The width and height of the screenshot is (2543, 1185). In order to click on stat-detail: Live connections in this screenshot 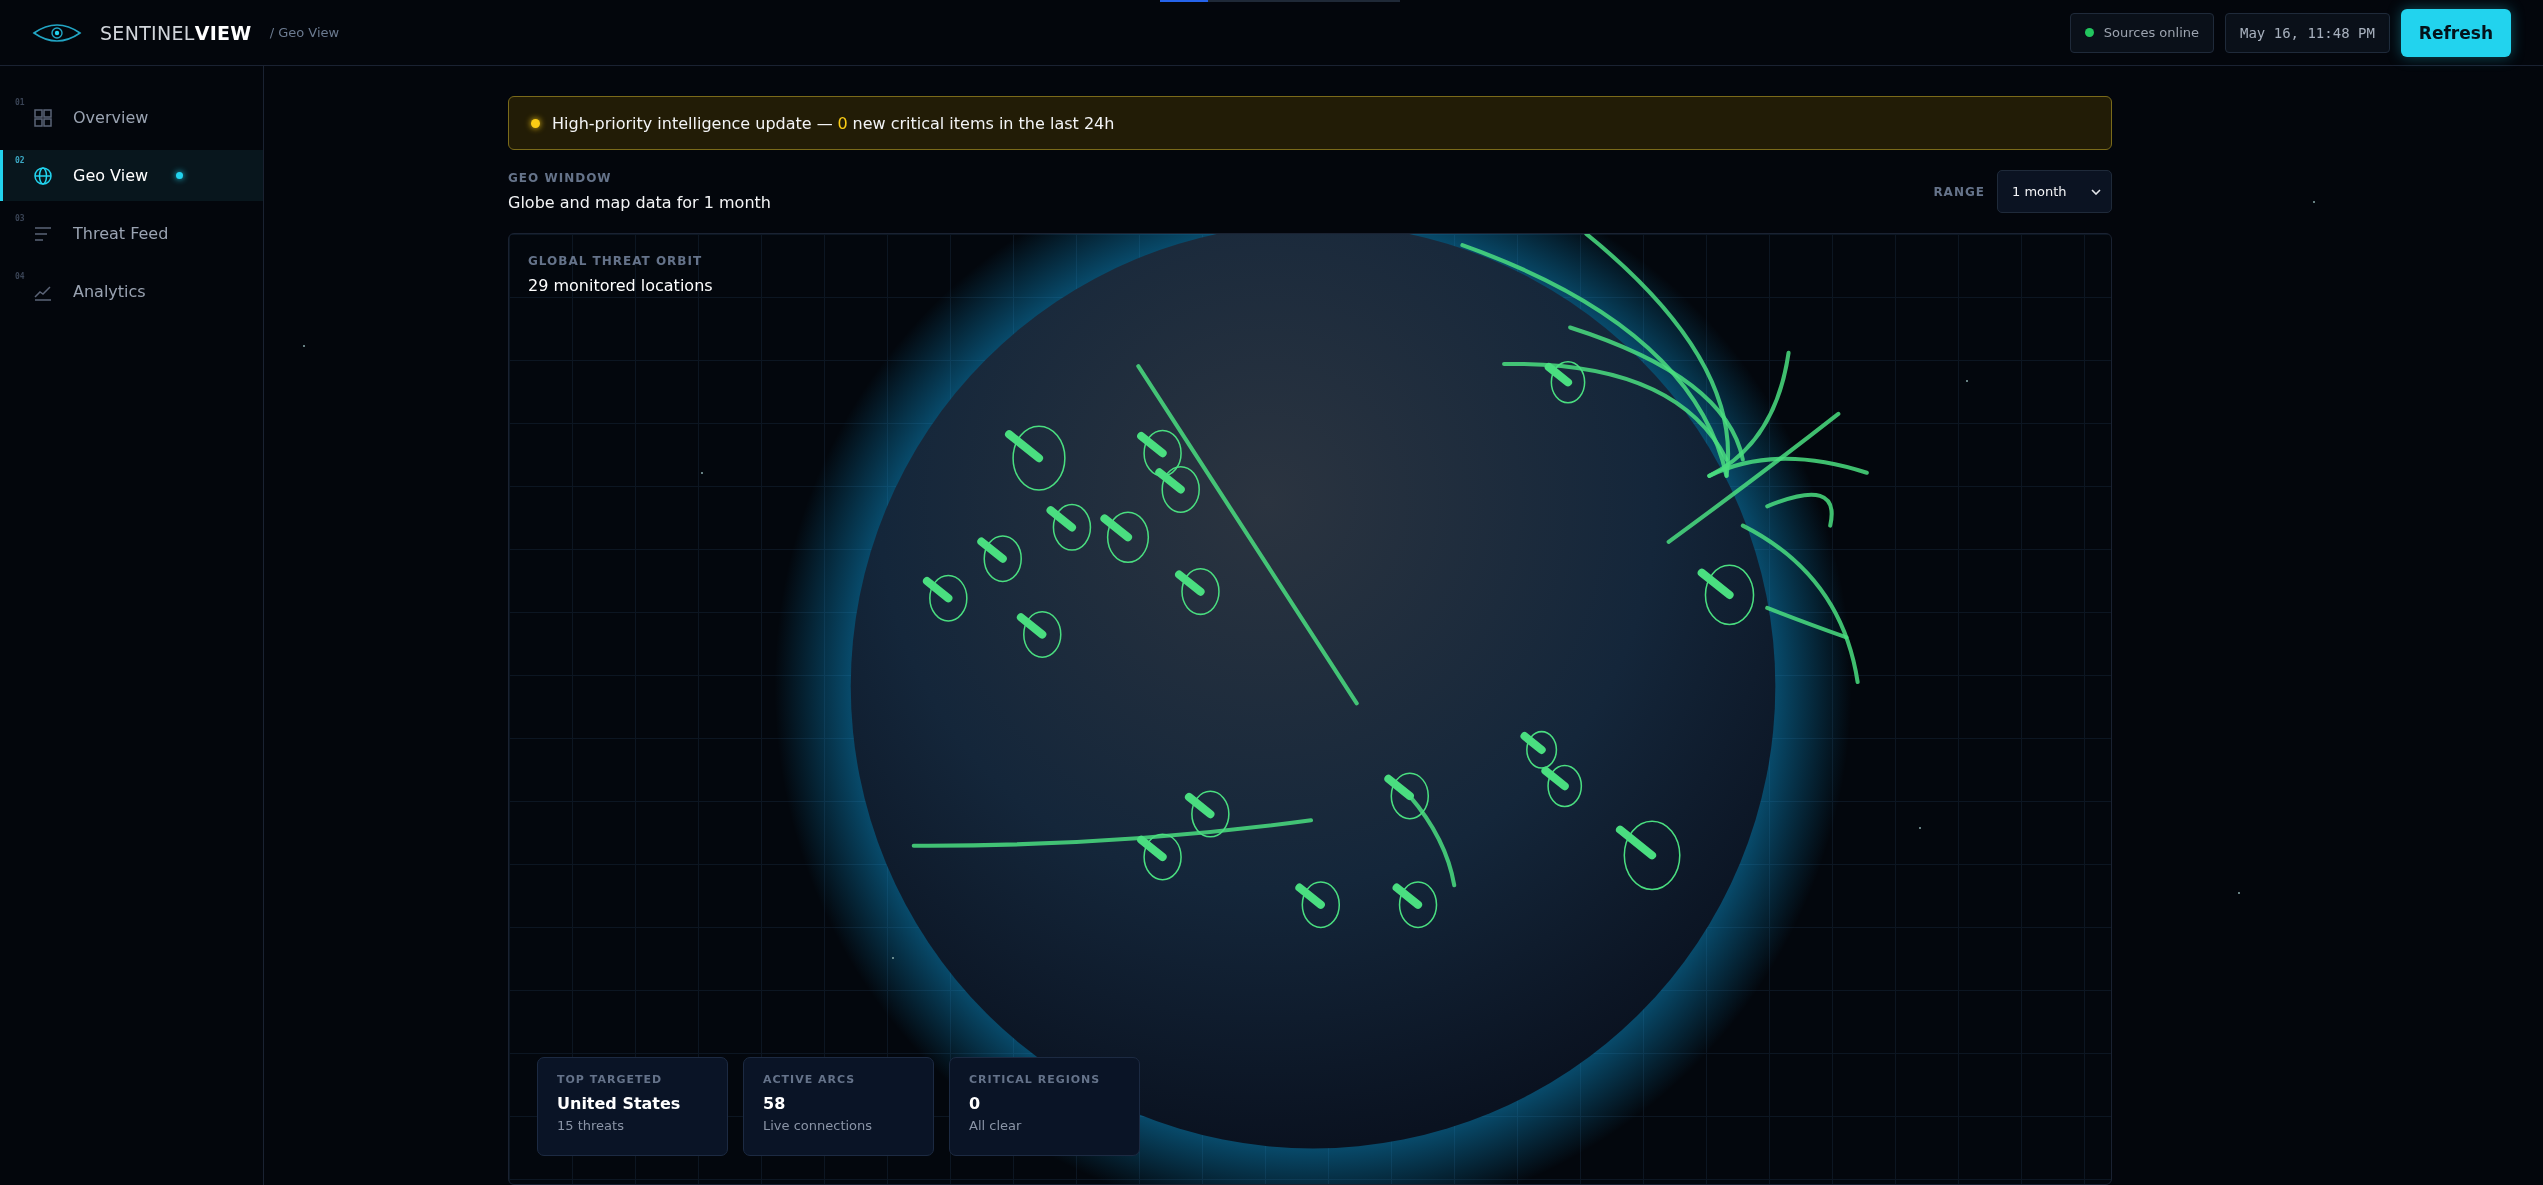, I will do `click(818, 1125)`.